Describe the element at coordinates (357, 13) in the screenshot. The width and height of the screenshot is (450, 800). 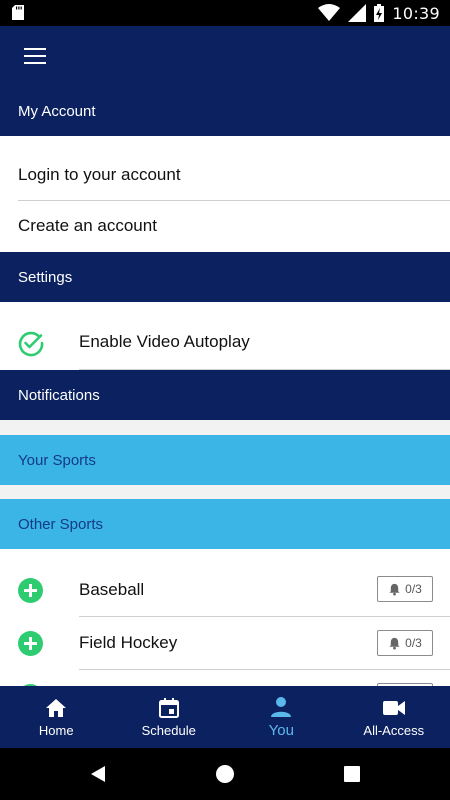
I see `signal-icon` at that location.